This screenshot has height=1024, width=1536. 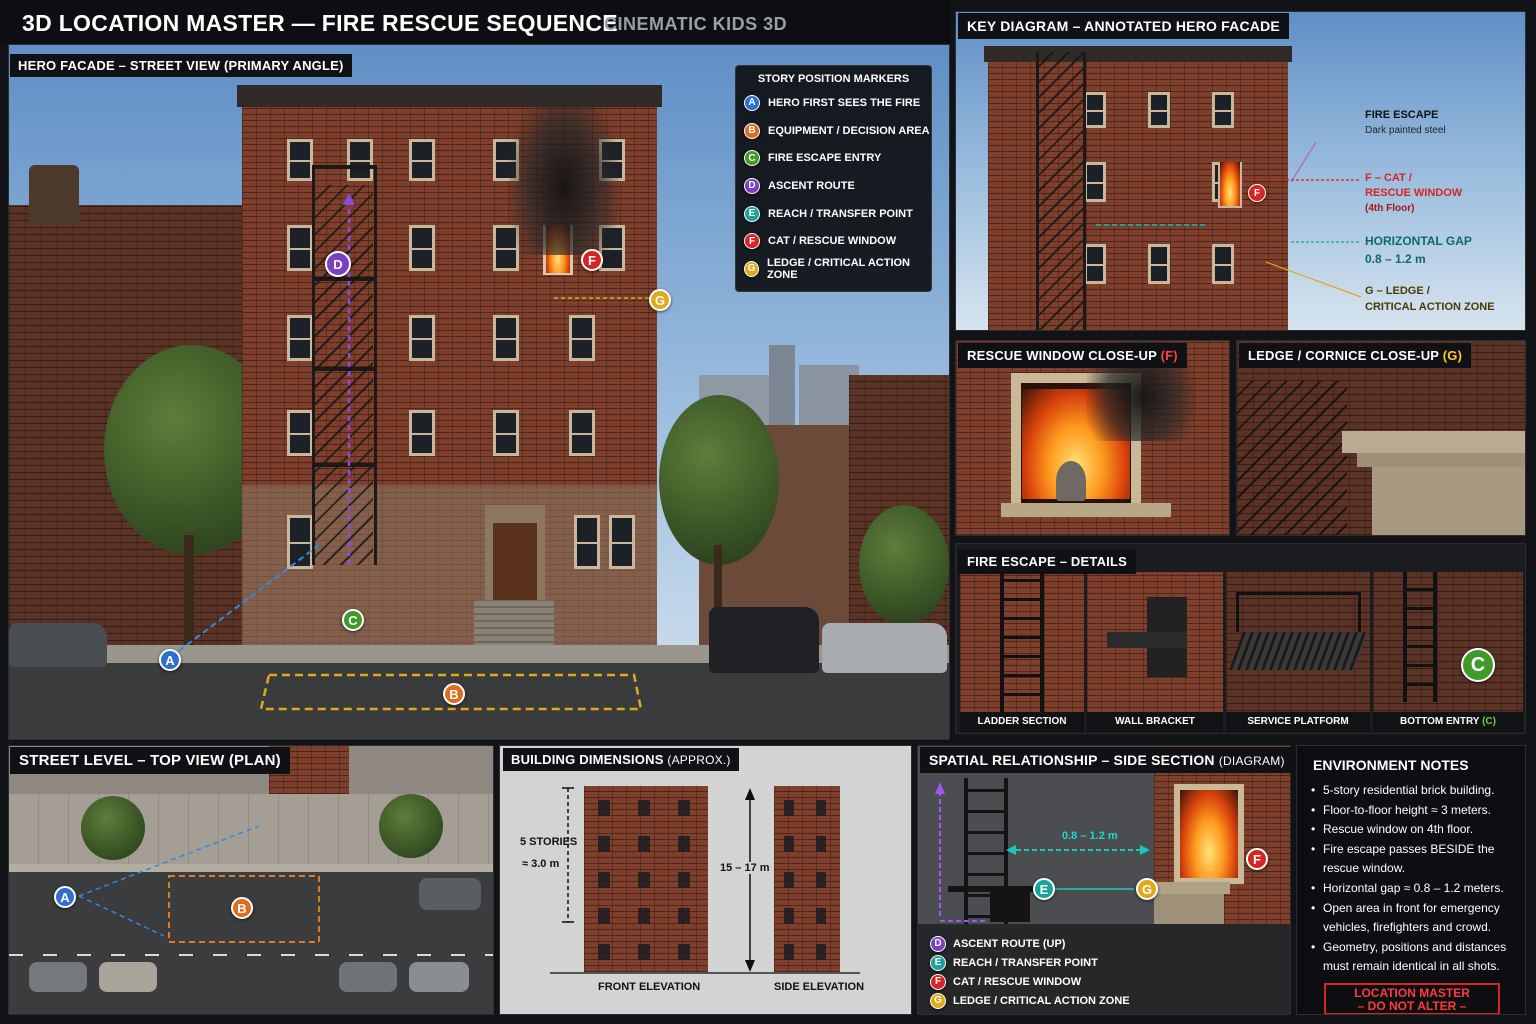 I want to click on marker-g: G, so click(x=660, y=300).